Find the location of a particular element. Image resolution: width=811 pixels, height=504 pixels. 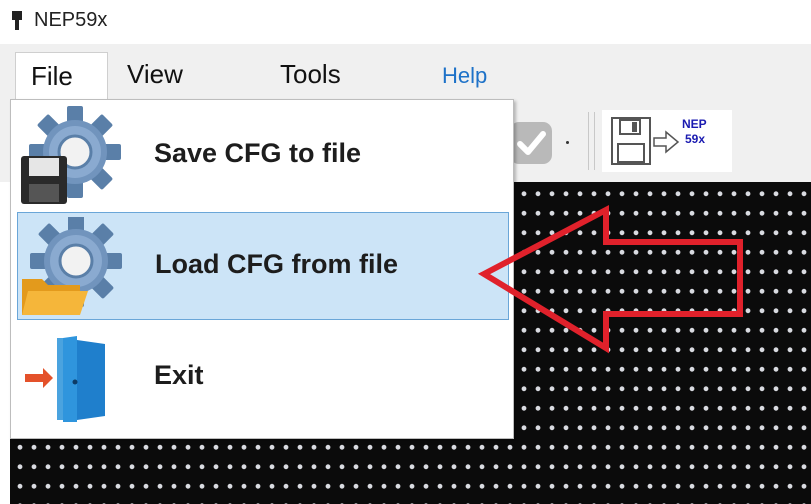

check-toolbar-button is located at coordinates (531, 143).